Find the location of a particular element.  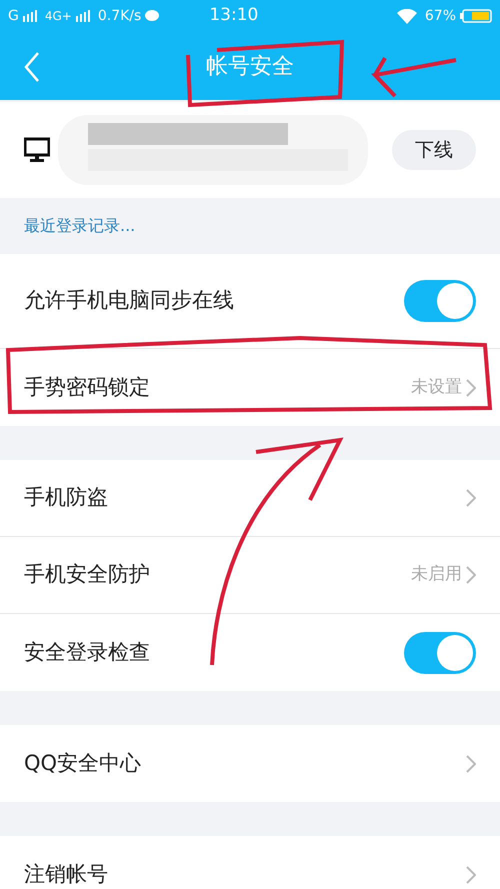

back-icon is located at coordinates (32, 67).